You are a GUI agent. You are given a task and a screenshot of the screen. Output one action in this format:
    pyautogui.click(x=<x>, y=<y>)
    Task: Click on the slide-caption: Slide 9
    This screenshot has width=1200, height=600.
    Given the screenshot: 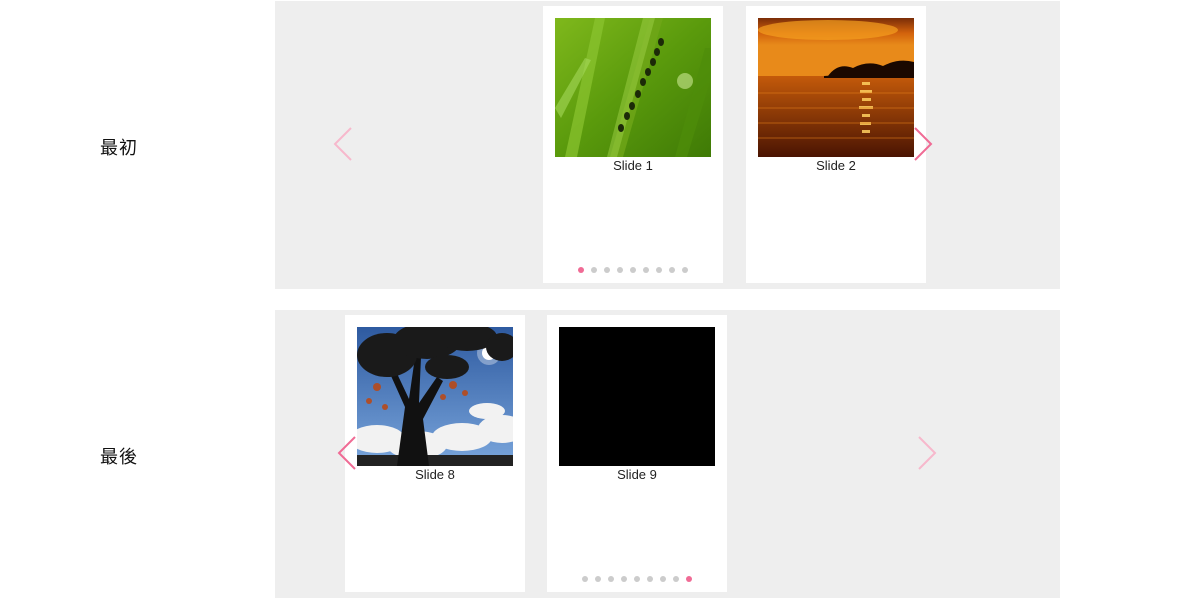 What is the action you would take?
    pyautogui.click(x=637, y=474)
    